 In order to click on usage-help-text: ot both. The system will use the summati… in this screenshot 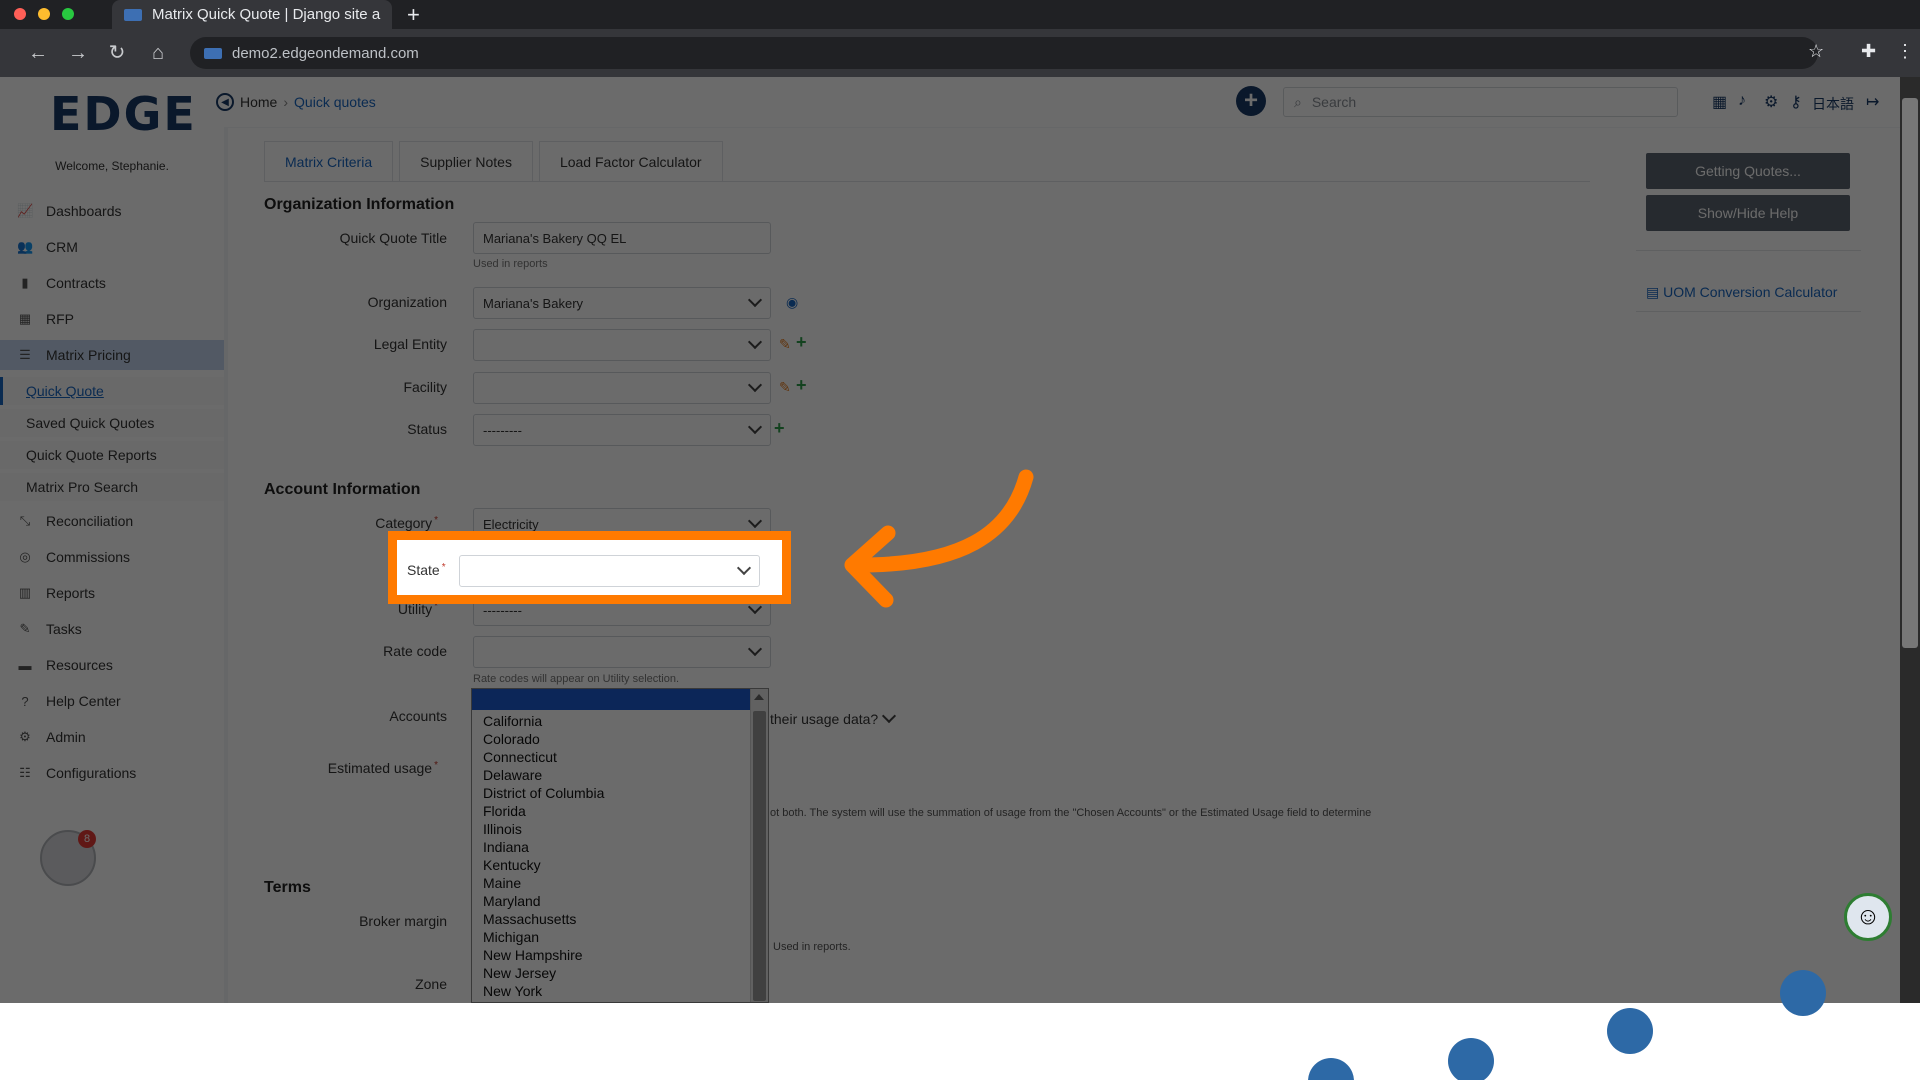, I will do `click(1071, 813)`.